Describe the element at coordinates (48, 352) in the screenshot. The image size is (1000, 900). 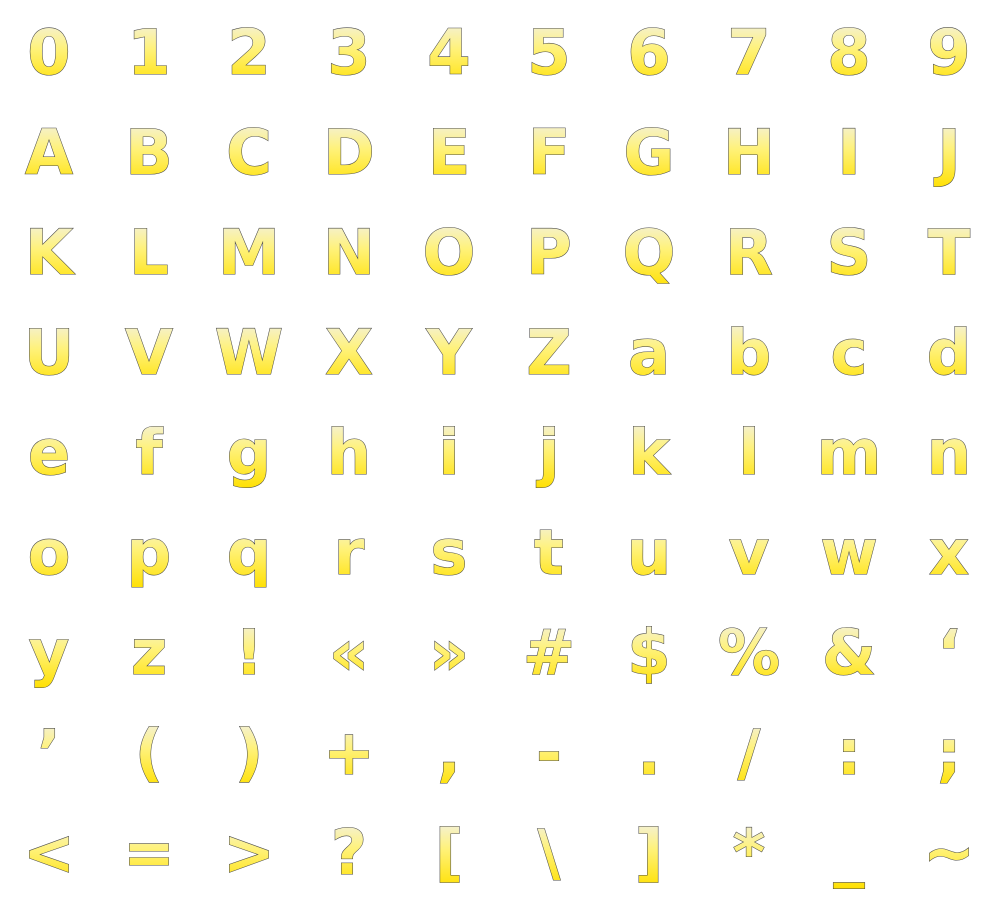
I see `glyph-svg: U` at that location.